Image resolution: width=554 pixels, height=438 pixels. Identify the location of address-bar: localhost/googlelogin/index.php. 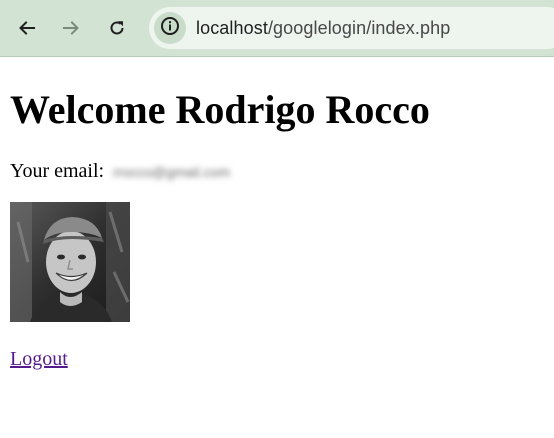
(351, 28).